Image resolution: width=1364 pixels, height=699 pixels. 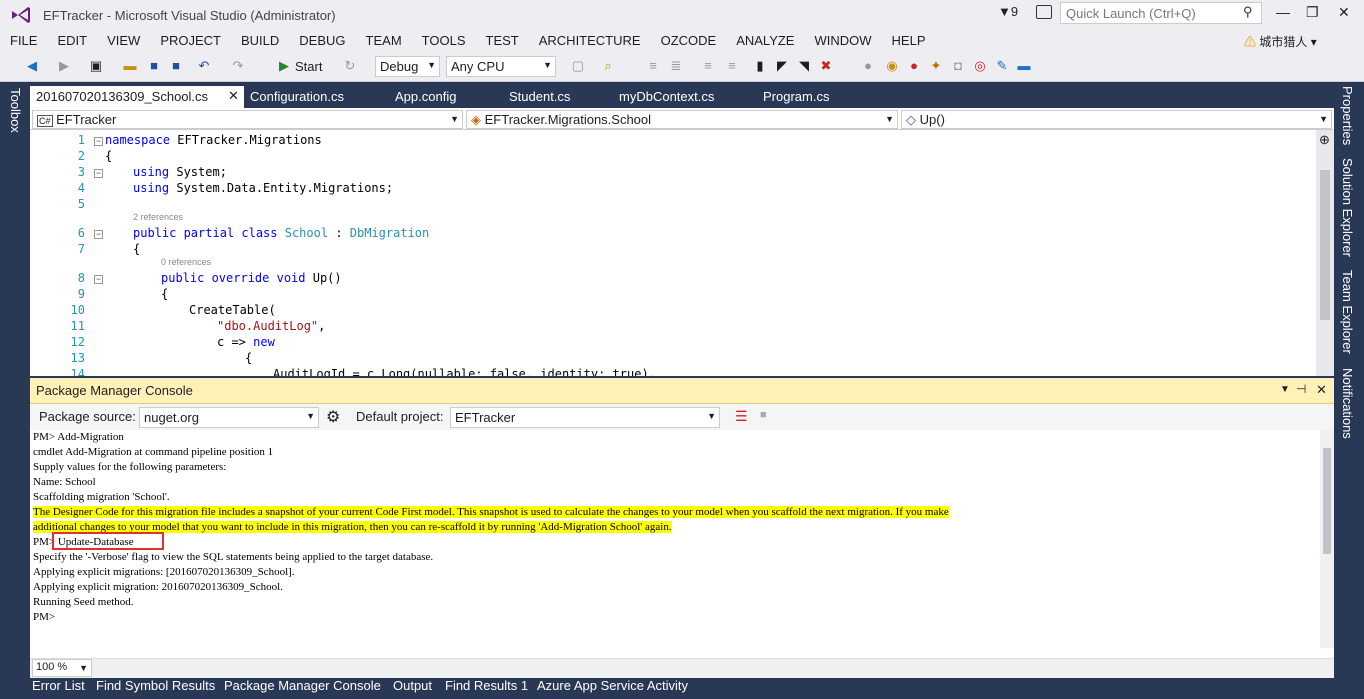 What do you see at coordinates (741, 416) in the screenshot?
I see `clear-console-icon: ☰` at bounding box center [741, 416].